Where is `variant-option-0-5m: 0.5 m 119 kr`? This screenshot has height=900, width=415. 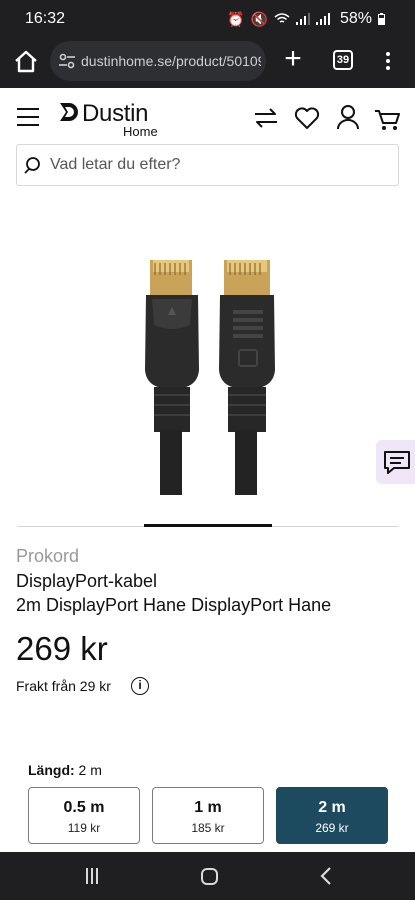
variant-option-0-5m: 0.5 m 119 kr is located at coordinates (84, 815).